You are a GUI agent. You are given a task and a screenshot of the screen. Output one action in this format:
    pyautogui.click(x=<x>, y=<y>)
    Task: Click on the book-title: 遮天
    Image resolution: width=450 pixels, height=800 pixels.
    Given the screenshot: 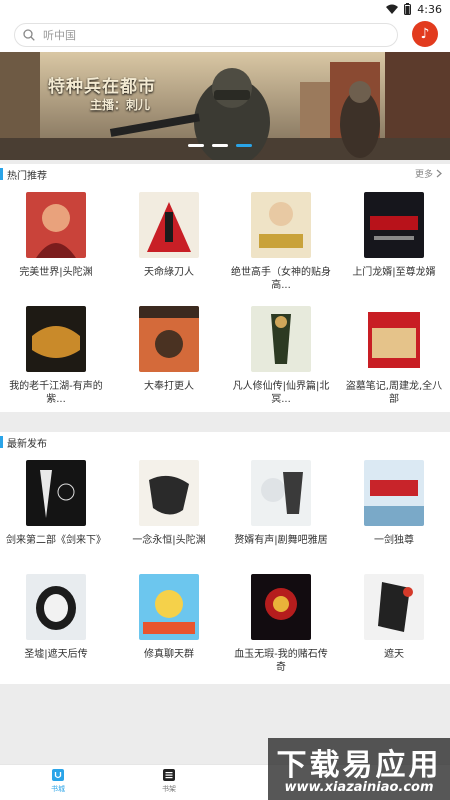 What is the action you would take?
    pyautogui.click(x=394, y=654)
    